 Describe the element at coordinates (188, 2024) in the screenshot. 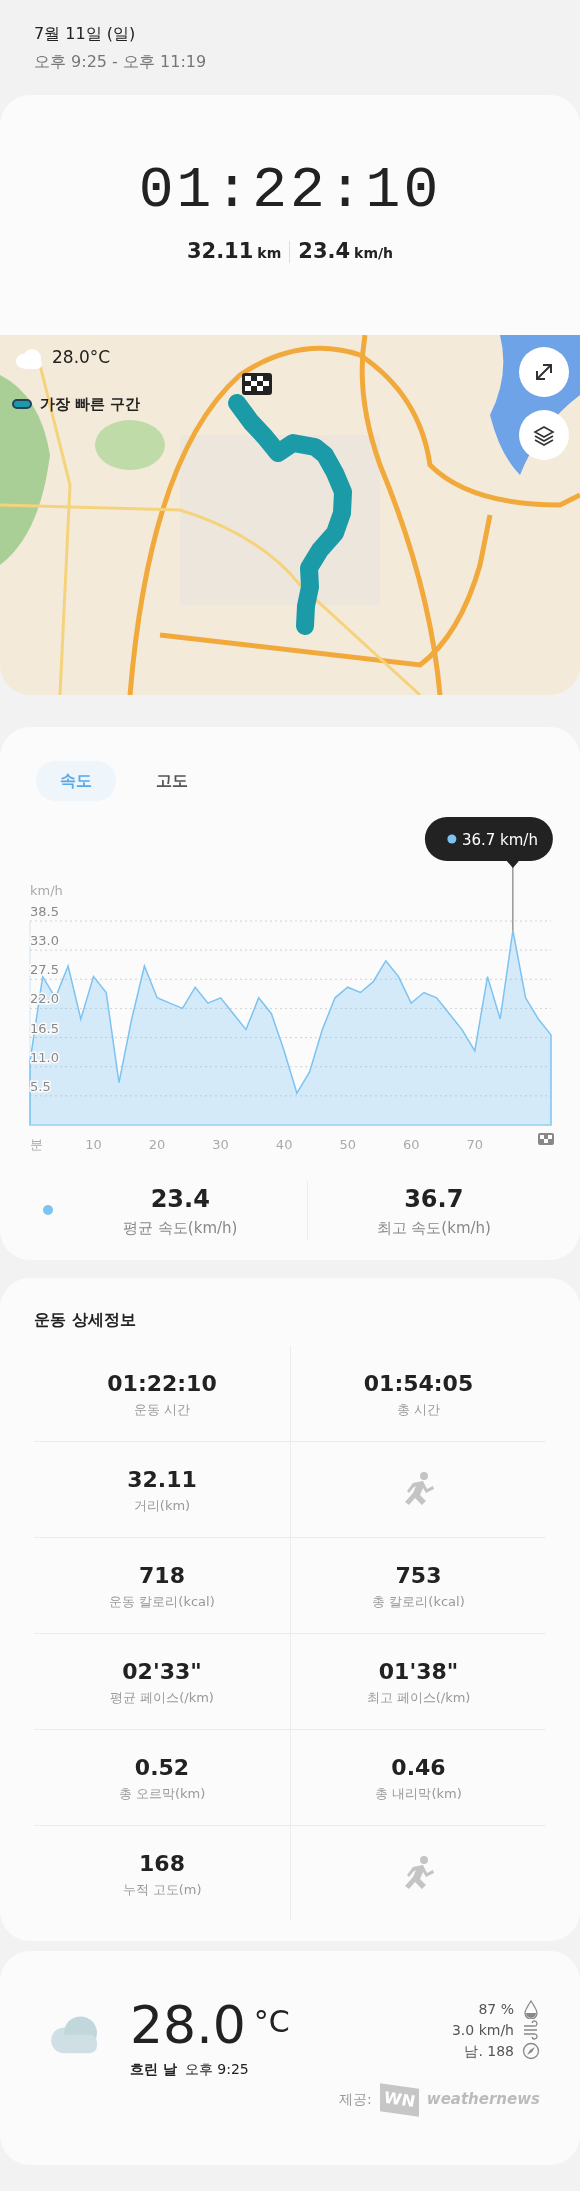

I see `temperature-value: 28.0` at that location.